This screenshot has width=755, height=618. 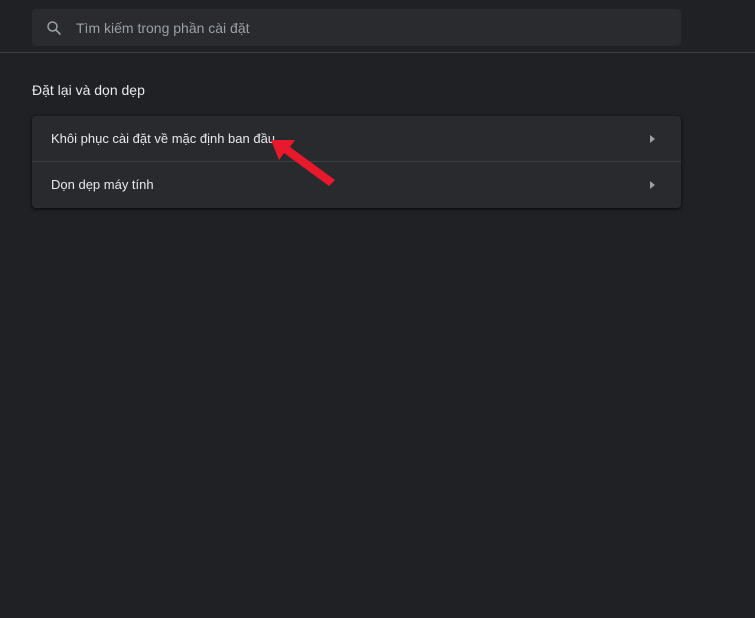 I want to click on search-box, so click(x=356, y=27).